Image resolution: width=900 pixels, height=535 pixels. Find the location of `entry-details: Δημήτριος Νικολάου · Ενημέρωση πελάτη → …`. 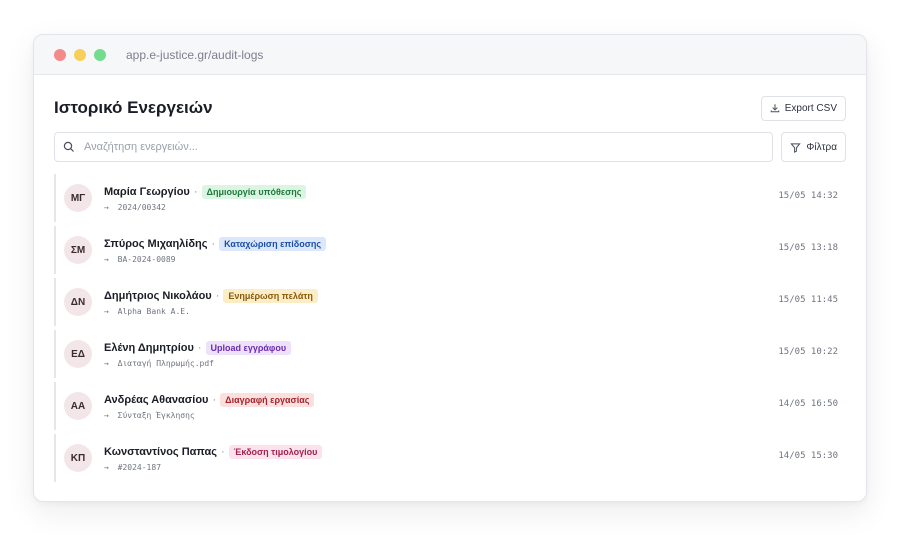

entry-details: Δημήτριος Νικολάου · Ενημέρωση πελάτη → … is located at coordinates (211, 302).